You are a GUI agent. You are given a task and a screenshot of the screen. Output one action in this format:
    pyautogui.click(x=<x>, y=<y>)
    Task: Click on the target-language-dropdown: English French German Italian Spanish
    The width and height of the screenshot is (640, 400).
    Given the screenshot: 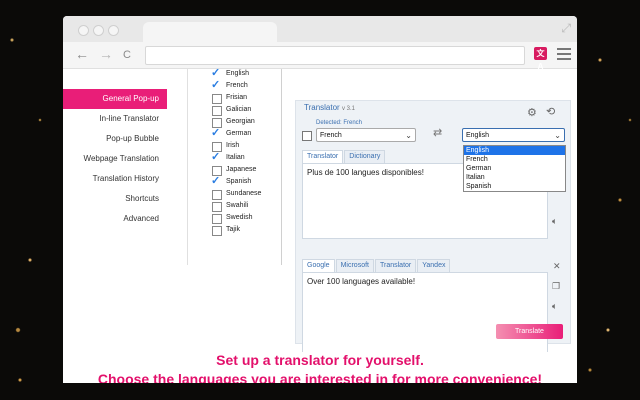 What is the action you would take?
    pyautogui.click(x=514, y=168)
    